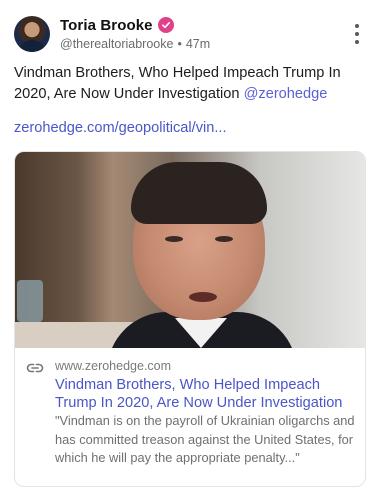  Describe the element at coordinates (165, 25) in the screenshot. I see `verified-check-icon` at that location.